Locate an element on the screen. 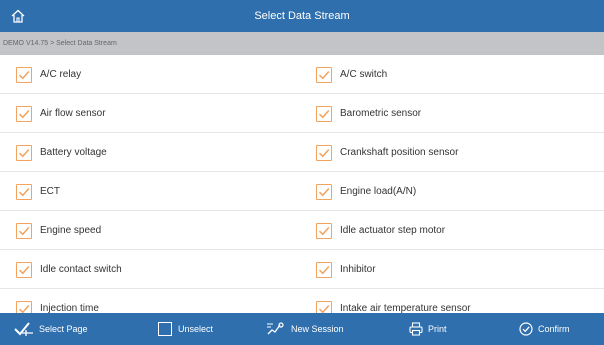  print-button: Print is located at coordinates (428, 329).